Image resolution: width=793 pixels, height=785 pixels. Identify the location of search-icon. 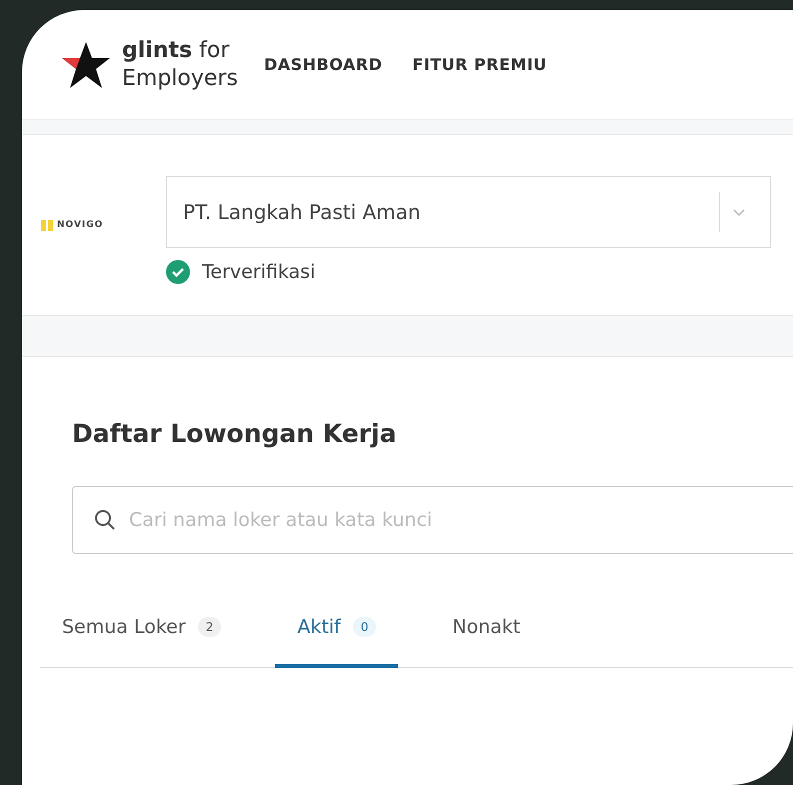
(105, 520).